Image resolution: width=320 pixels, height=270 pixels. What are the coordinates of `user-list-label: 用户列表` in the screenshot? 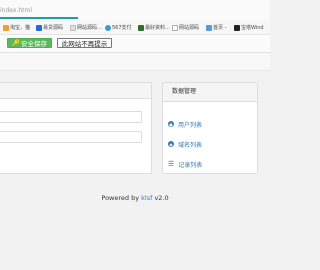 It's located at (190, 125).